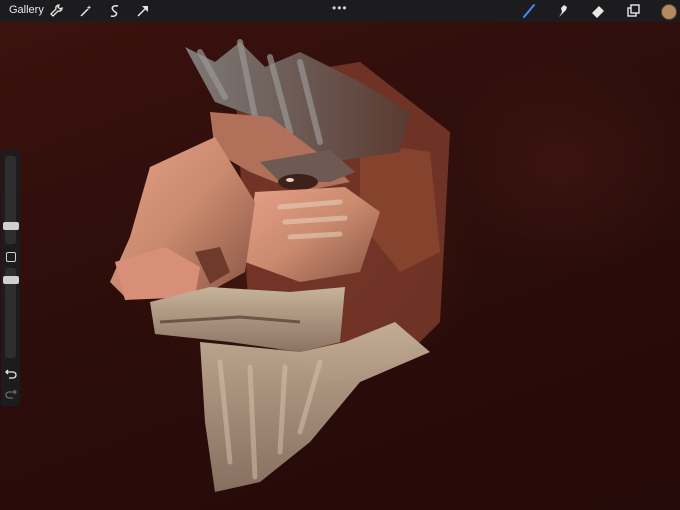 The height and width of the screenshot is (510, 680). Describe the element at coordinates (298, 182) in the screenshot. I see `eye` at that location.